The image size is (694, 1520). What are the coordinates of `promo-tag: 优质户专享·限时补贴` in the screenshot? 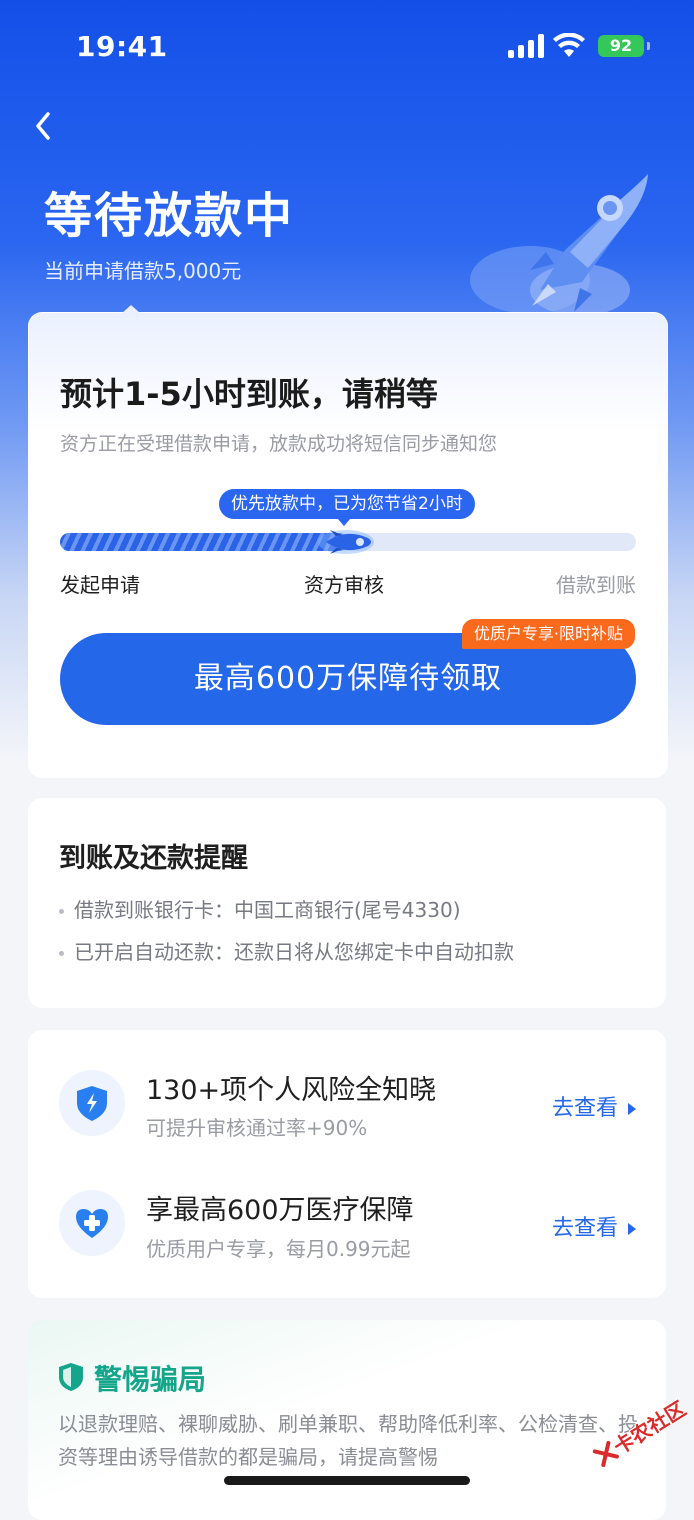 It's located at (548, 634).